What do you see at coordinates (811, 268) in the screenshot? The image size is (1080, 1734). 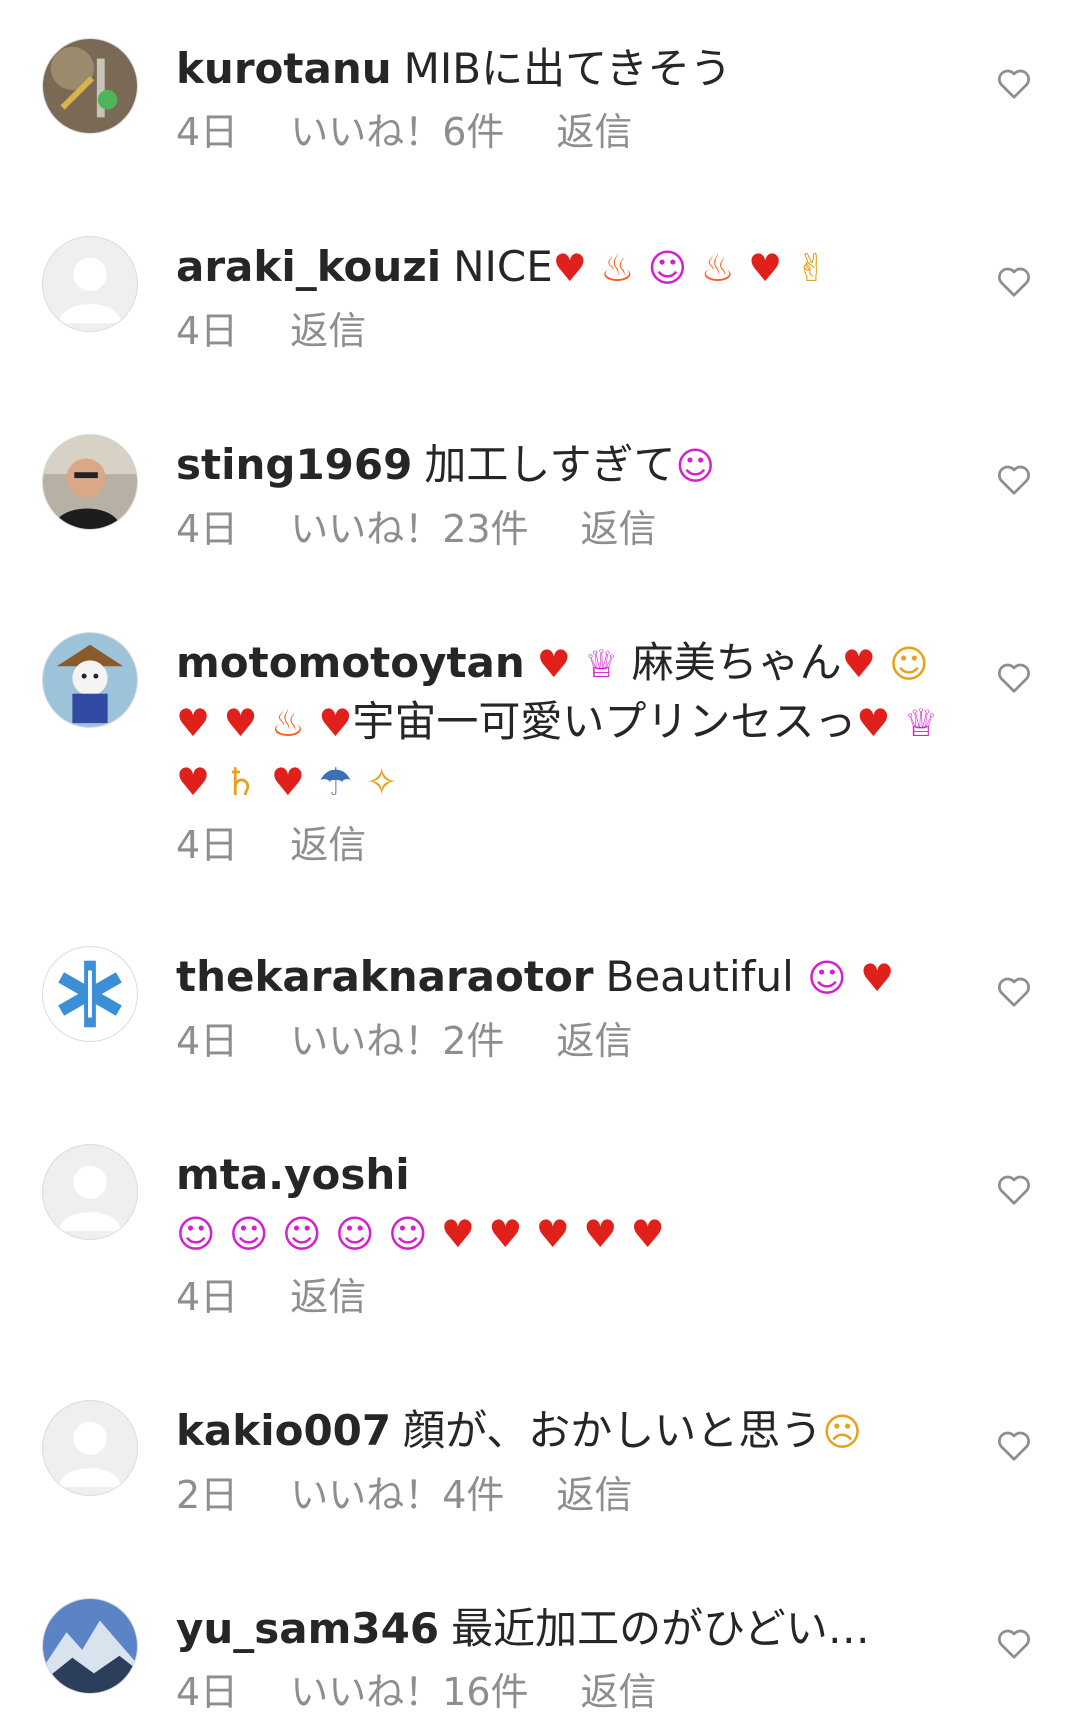 I see `raising-hands-icon: ✌` at bounding box center [811, 268].